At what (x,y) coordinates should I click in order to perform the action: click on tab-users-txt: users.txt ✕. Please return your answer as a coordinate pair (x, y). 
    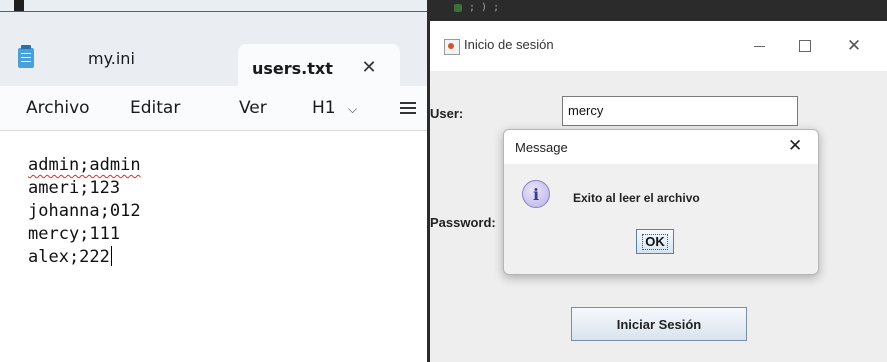
    Looking at the image, I should click on (319, 68).